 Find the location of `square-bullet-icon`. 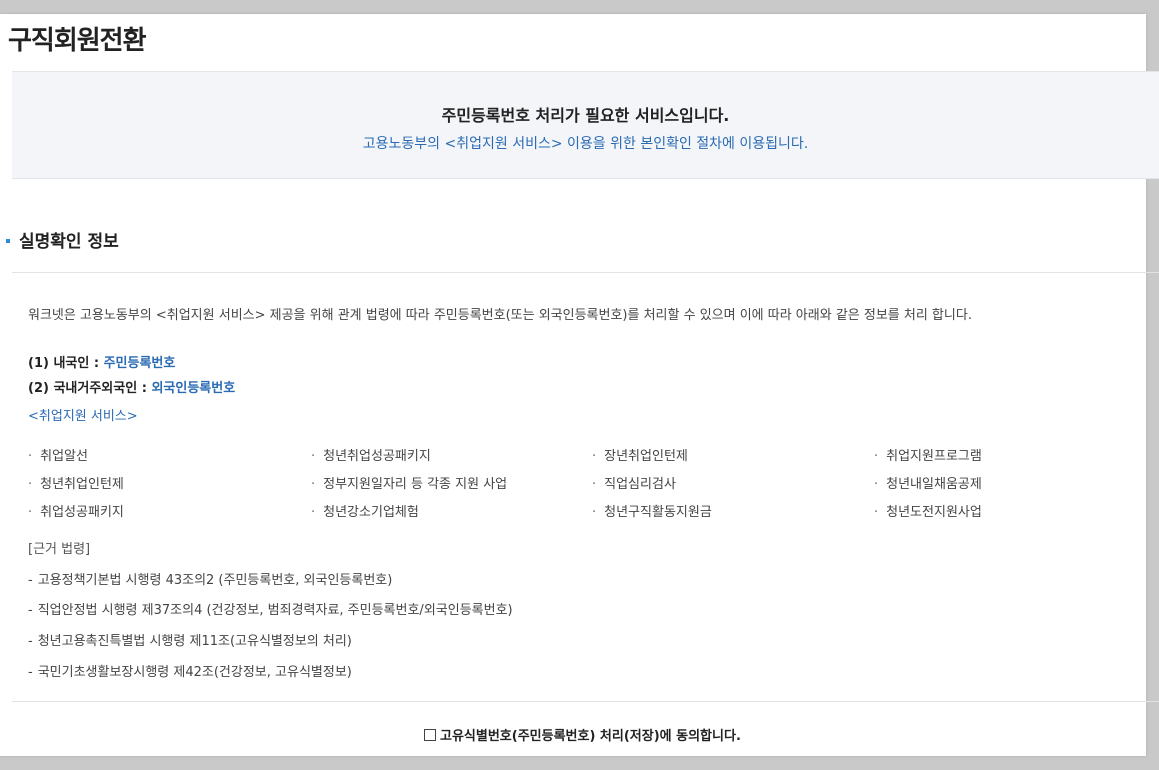

square-bullet-icon is located at coordinates (8, 240).